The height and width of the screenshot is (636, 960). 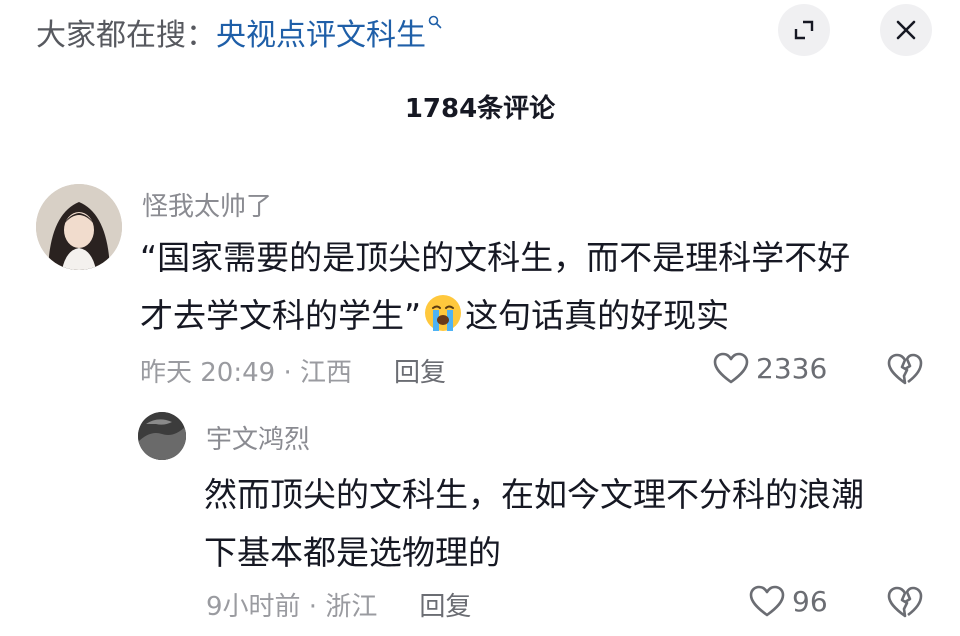 What do you see at coordinates (443, 313) in the screenshot?
I see `loudly-crying-face-emoji` at bounding box center [443, 313].